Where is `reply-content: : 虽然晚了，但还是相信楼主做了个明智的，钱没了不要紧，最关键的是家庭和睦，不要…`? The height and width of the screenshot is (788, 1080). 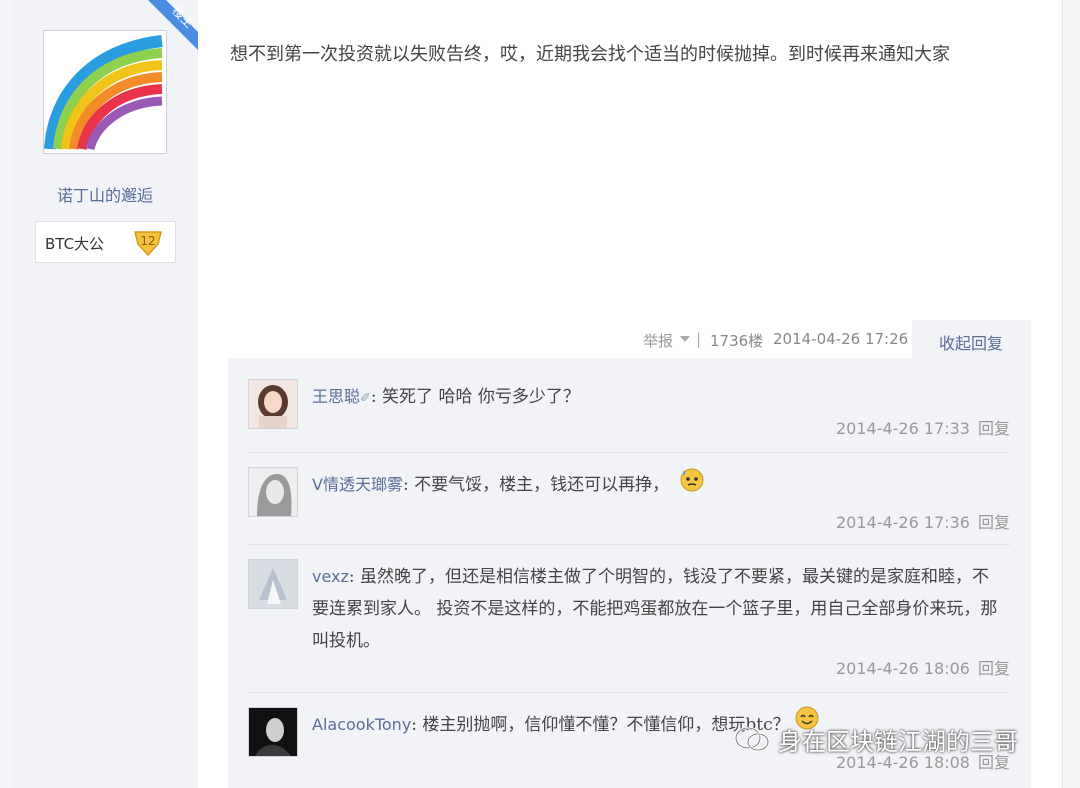
reply-content: : 虽然晚了，但还是相信楼主做了个明智的，钱没了不要紧，最关键的是家庭和睦，不要… is located at coordinates (655, 609).